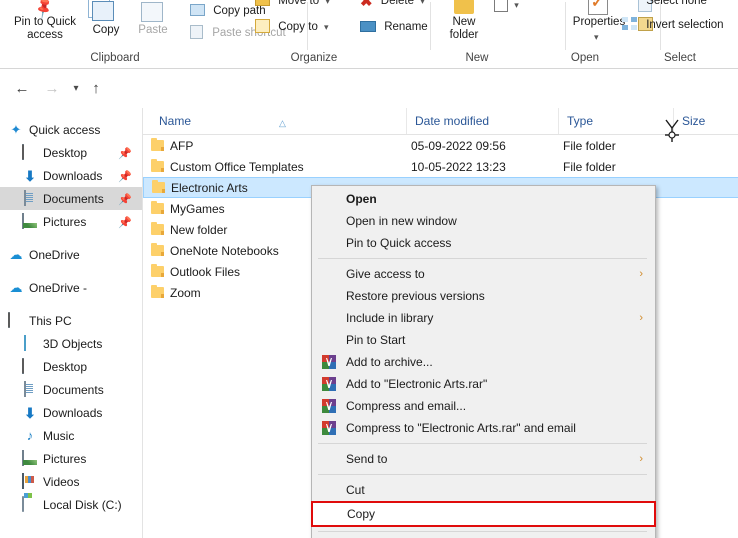 The image size is (738, 538). Describe the element at coordinates (615, 121) in the screenshot. I see `column-header-type: Type` at that location.